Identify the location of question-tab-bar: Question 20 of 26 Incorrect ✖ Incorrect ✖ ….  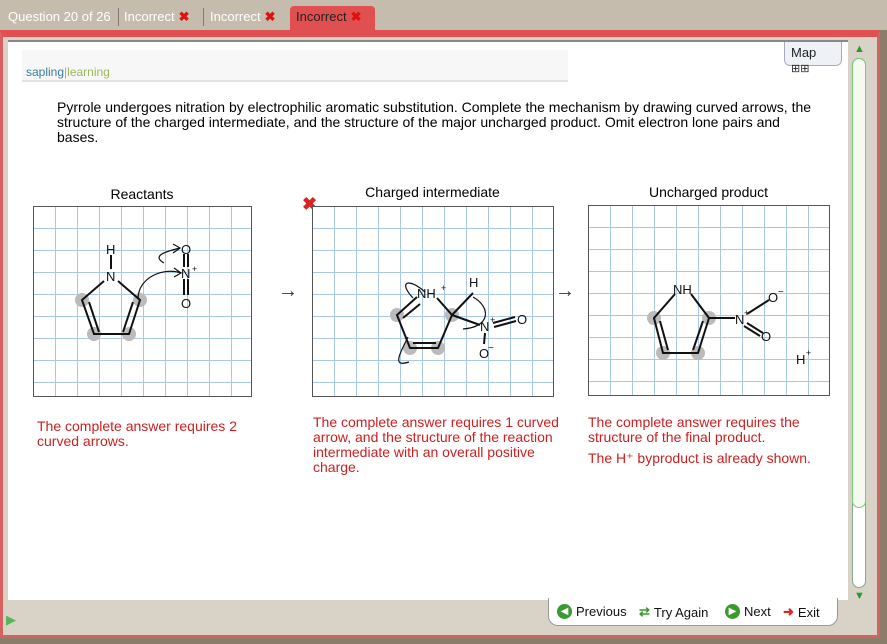
(443, 15).